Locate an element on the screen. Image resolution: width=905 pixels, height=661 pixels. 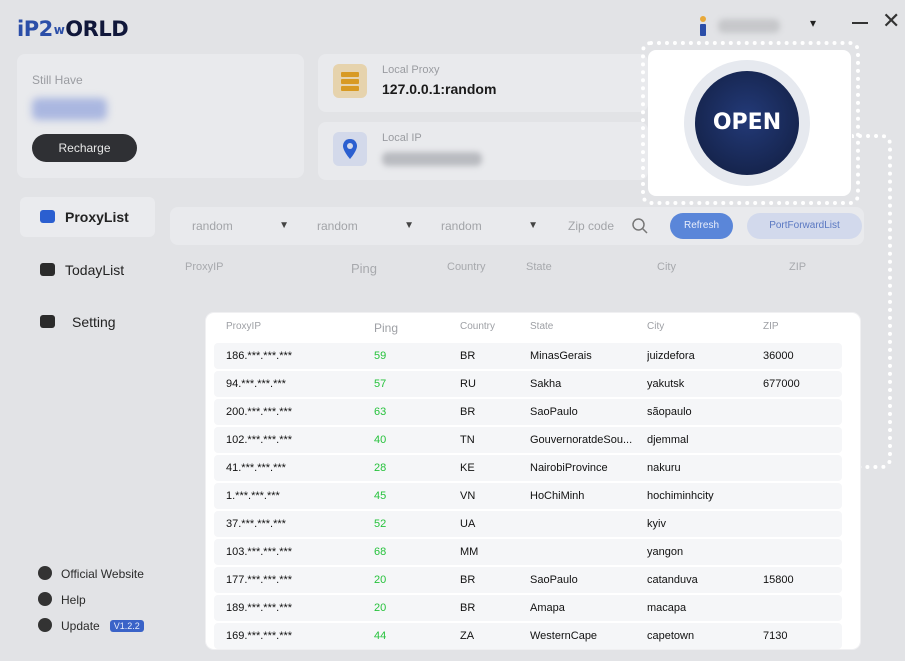
local-ip-label: Local IP is located at coordinates (402, 138).